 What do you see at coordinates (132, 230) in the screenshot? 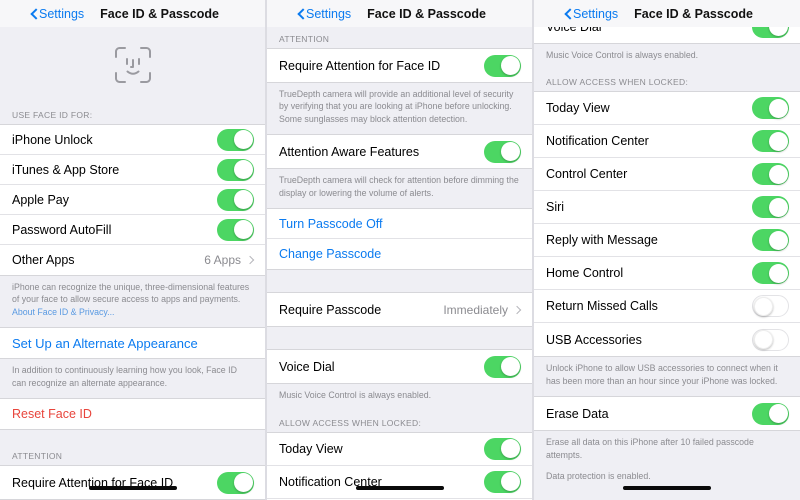
I see `row-password-autofill: Password AutoFill` at bounding box center [132, 230].